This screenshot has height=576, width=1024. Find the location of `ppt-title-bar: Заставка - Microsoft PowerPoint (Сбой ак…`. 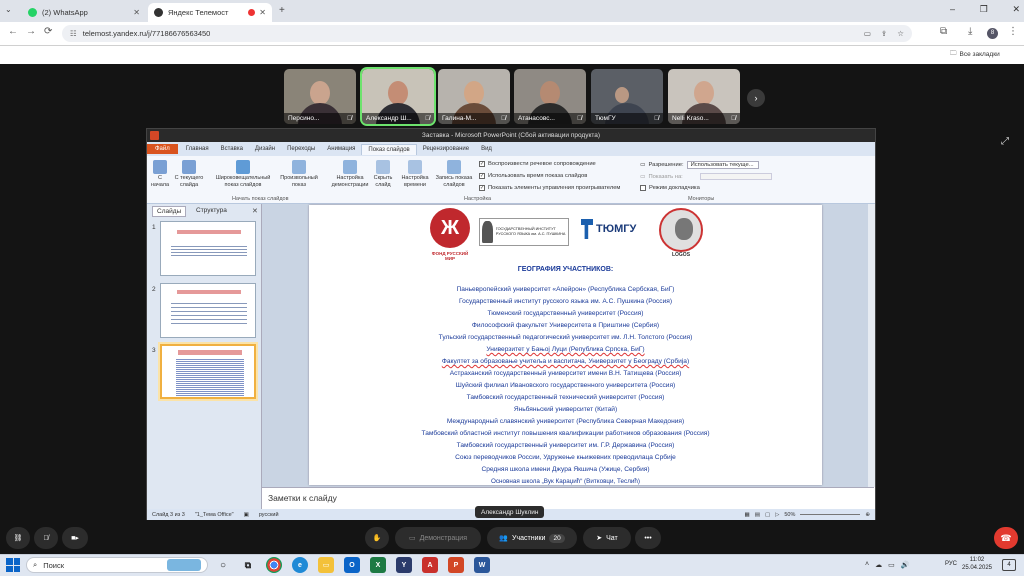

ppt-title-bar: Заставка - Microsoft PowerPoint (Сбой ак… is located at coordinates (511, 135).